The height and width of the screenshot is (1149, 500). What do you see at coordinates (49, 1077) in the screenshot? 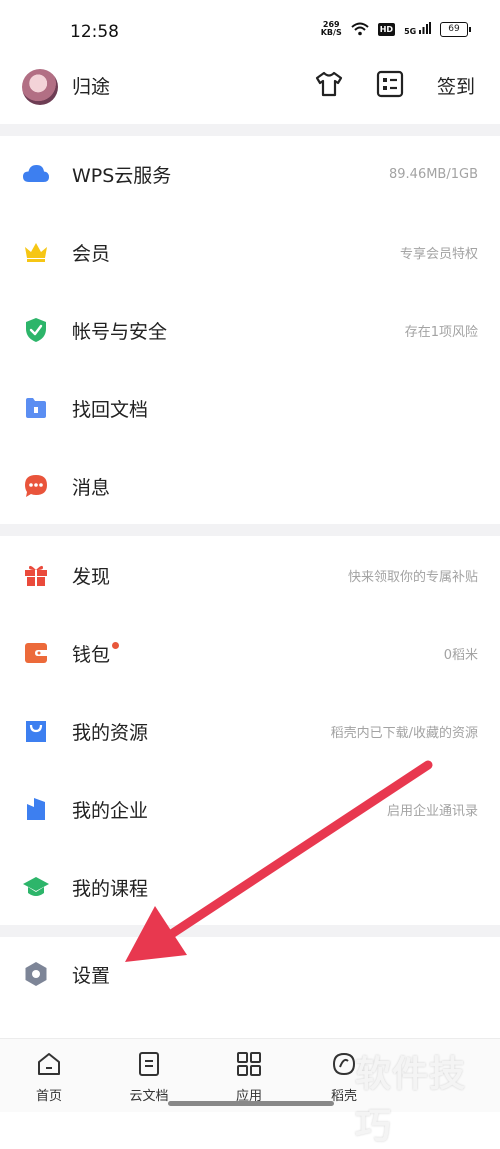
I see `nav-home: 首页` at bounding box center [49, 1077].